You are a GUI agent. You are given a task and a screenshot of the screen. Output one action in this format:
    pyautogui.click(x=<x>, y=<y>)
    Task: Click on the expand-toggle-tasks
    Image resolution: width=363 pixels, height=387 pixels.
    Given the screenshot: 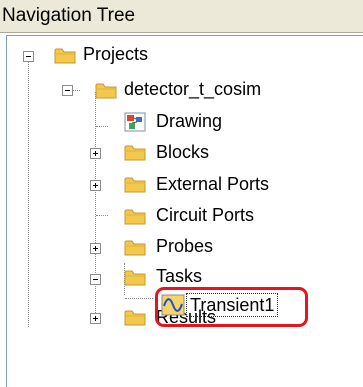 What is the action you would take?
    pyautogui.click(x=95, y=279)
    